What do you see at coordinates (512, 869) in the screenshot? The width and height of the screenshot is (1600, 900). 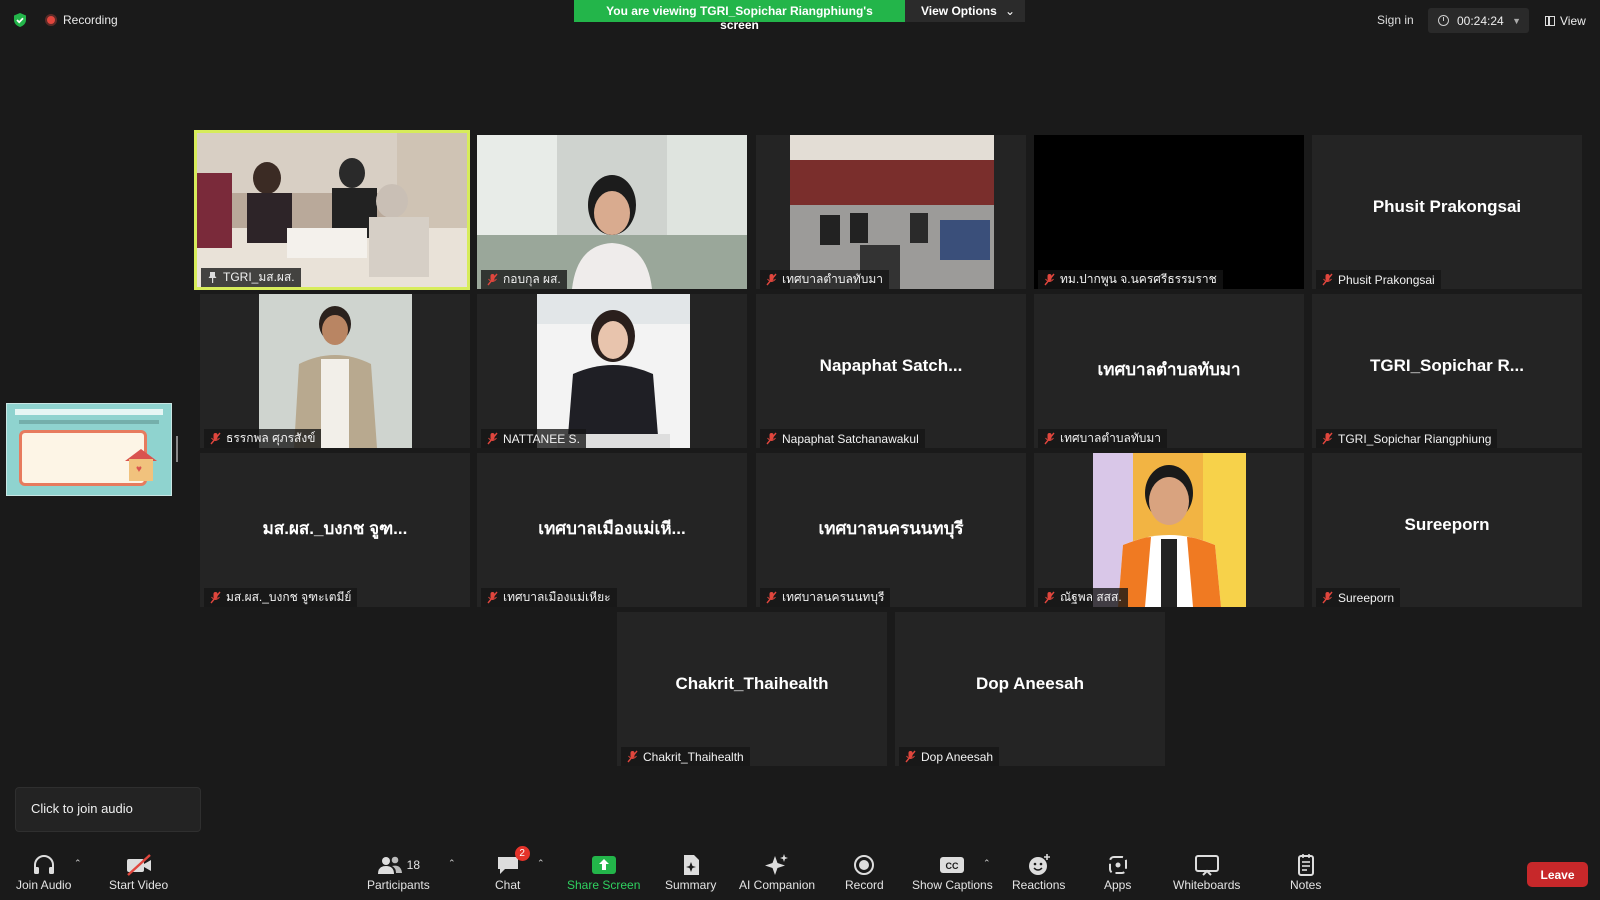 I see `chat-button: 2 Chat` at bounding box center [512, 869].